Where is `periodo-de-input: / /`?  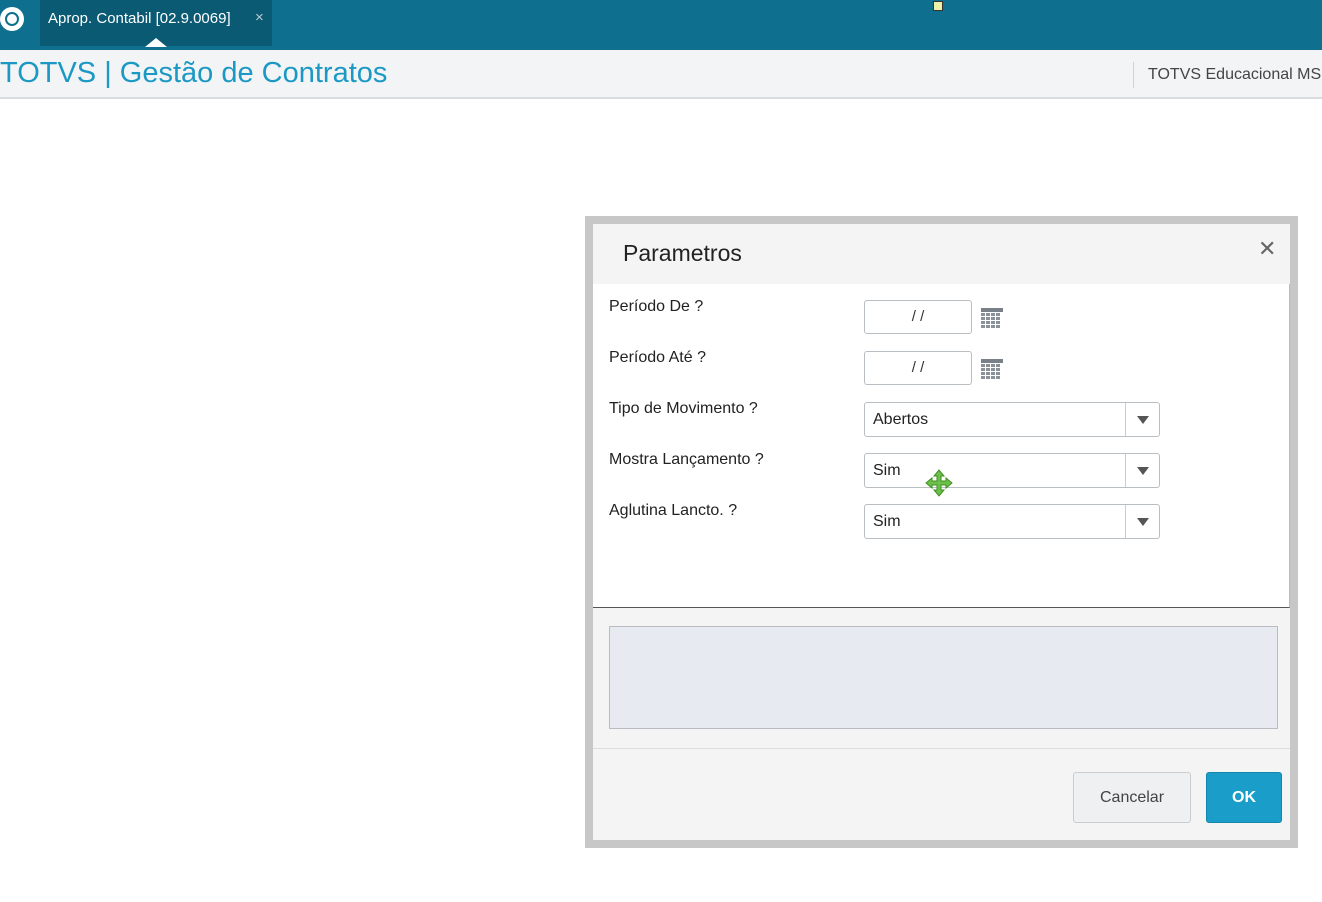 periodo-de-input: / / is located at coordinates (918, 317).